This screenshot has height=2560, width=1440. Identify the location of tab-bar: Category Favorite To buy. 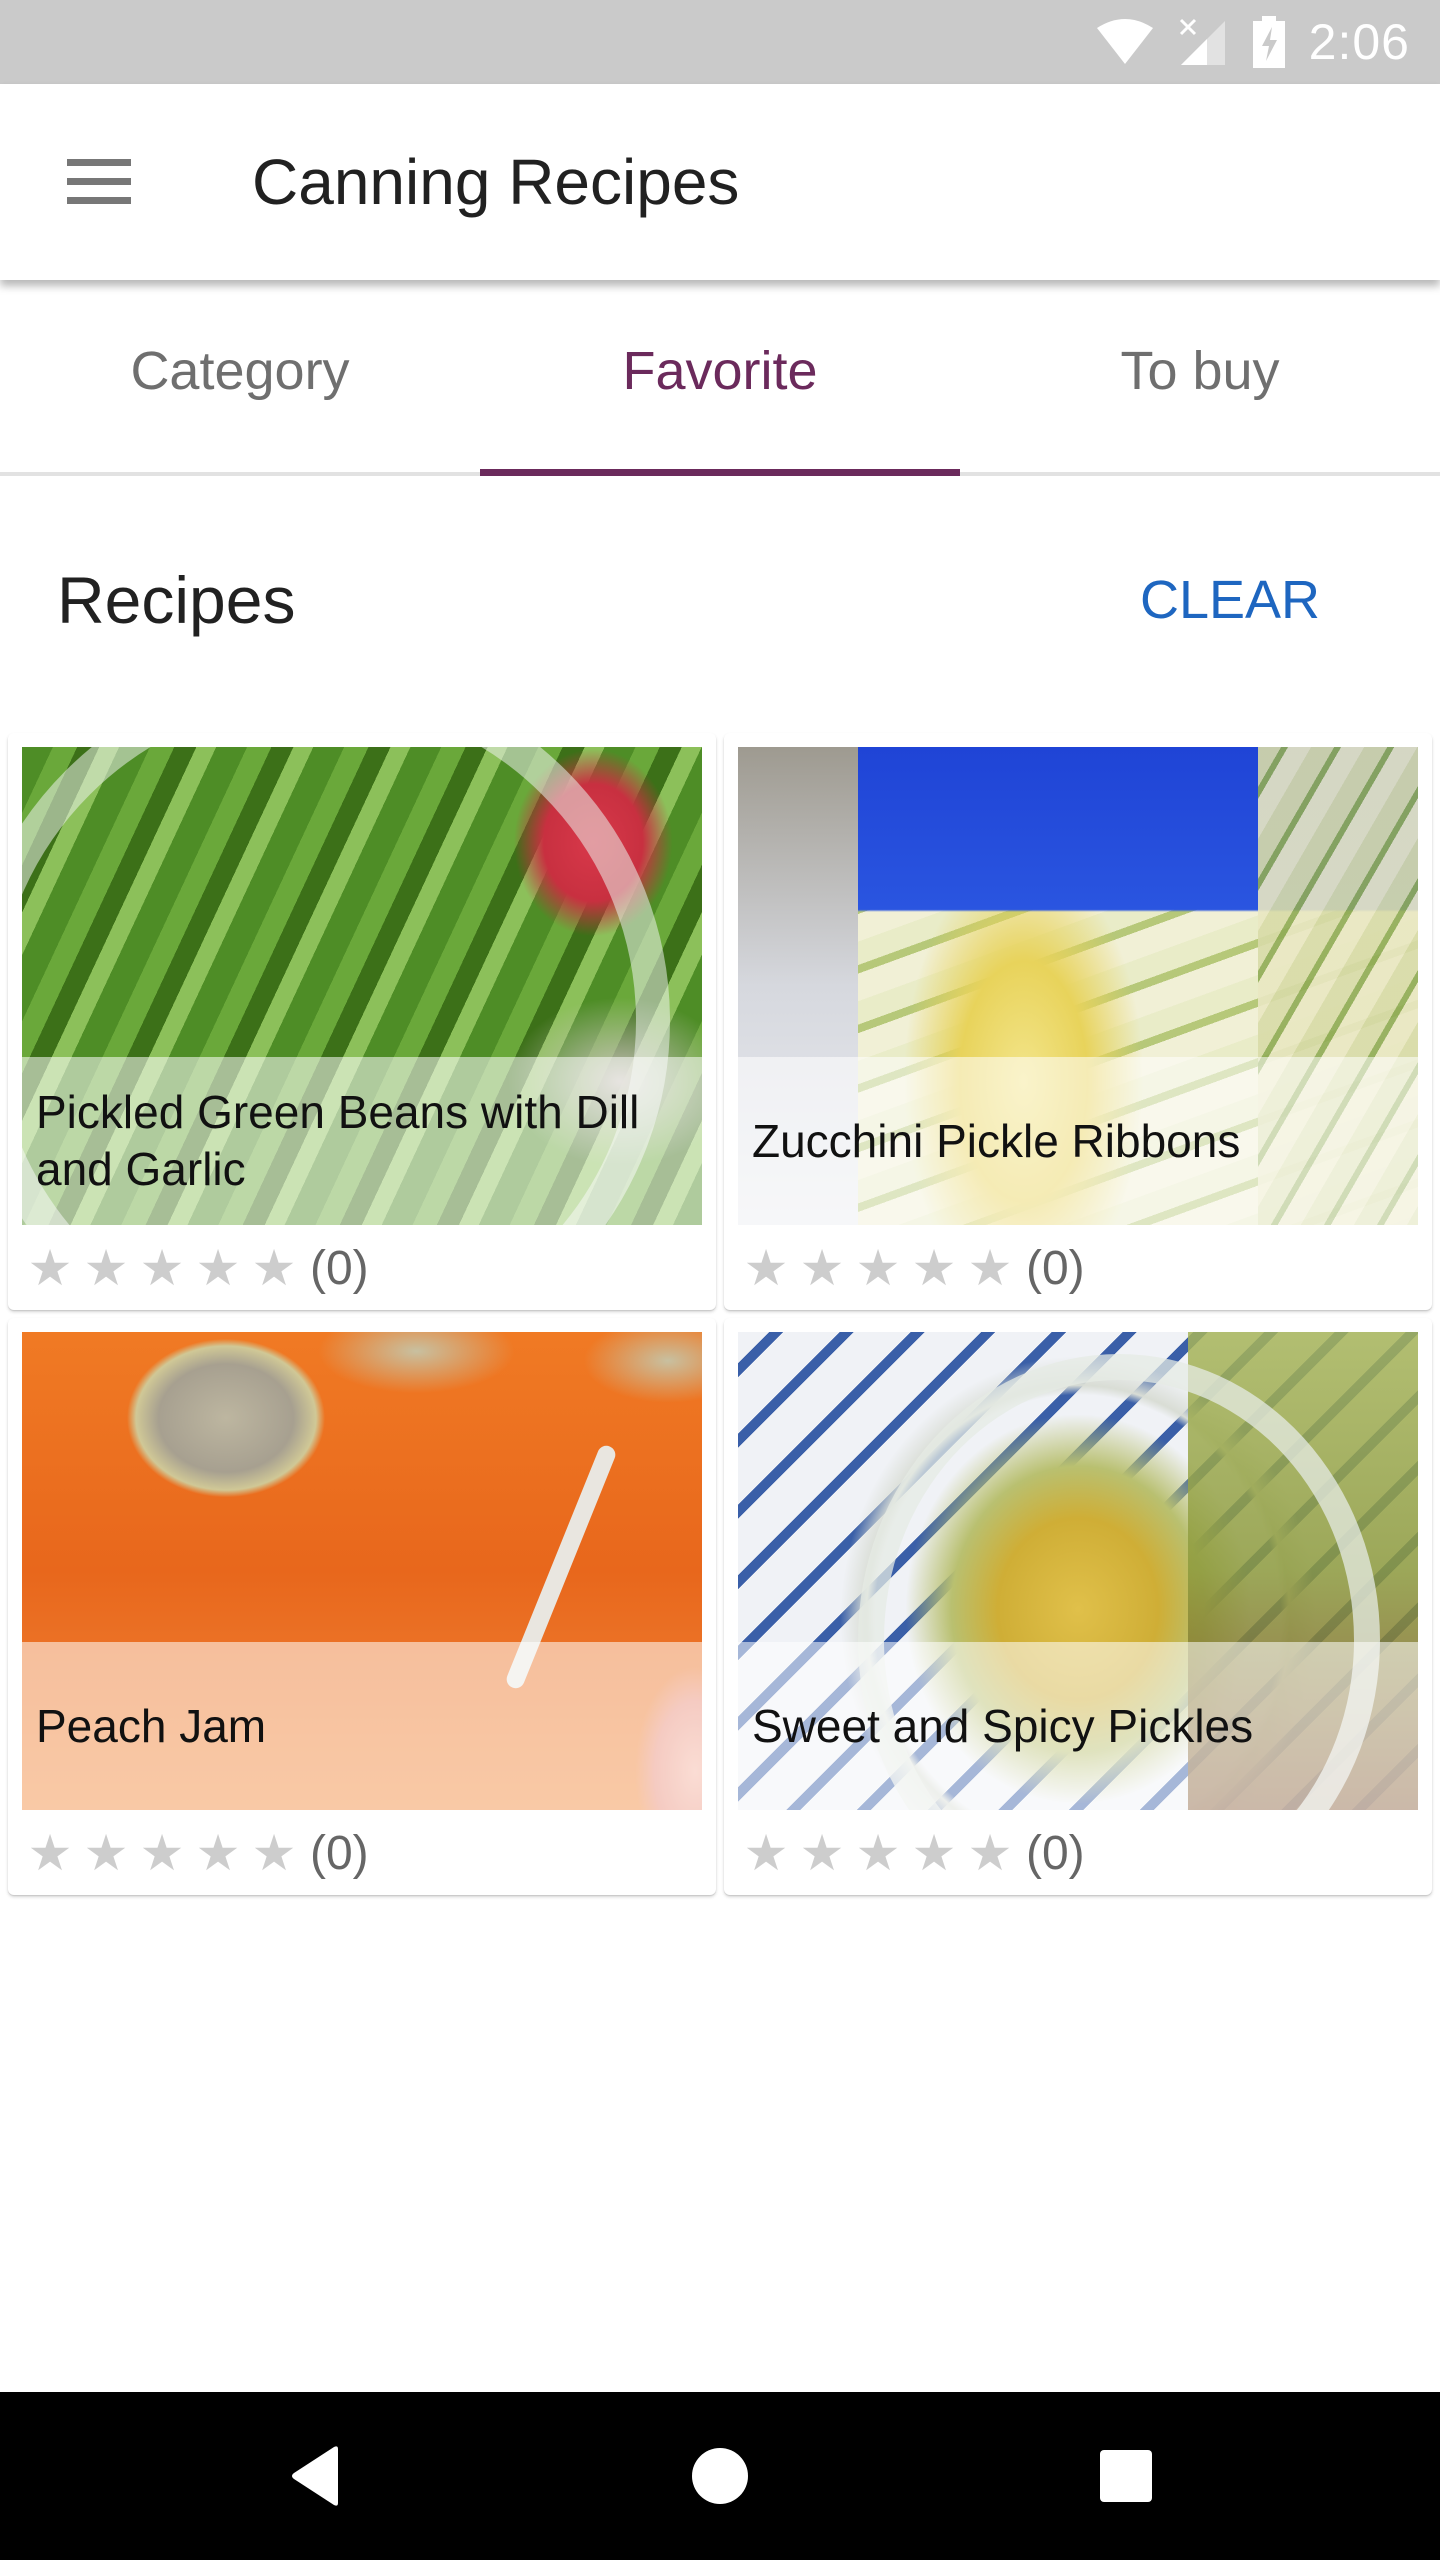
(720, 378).